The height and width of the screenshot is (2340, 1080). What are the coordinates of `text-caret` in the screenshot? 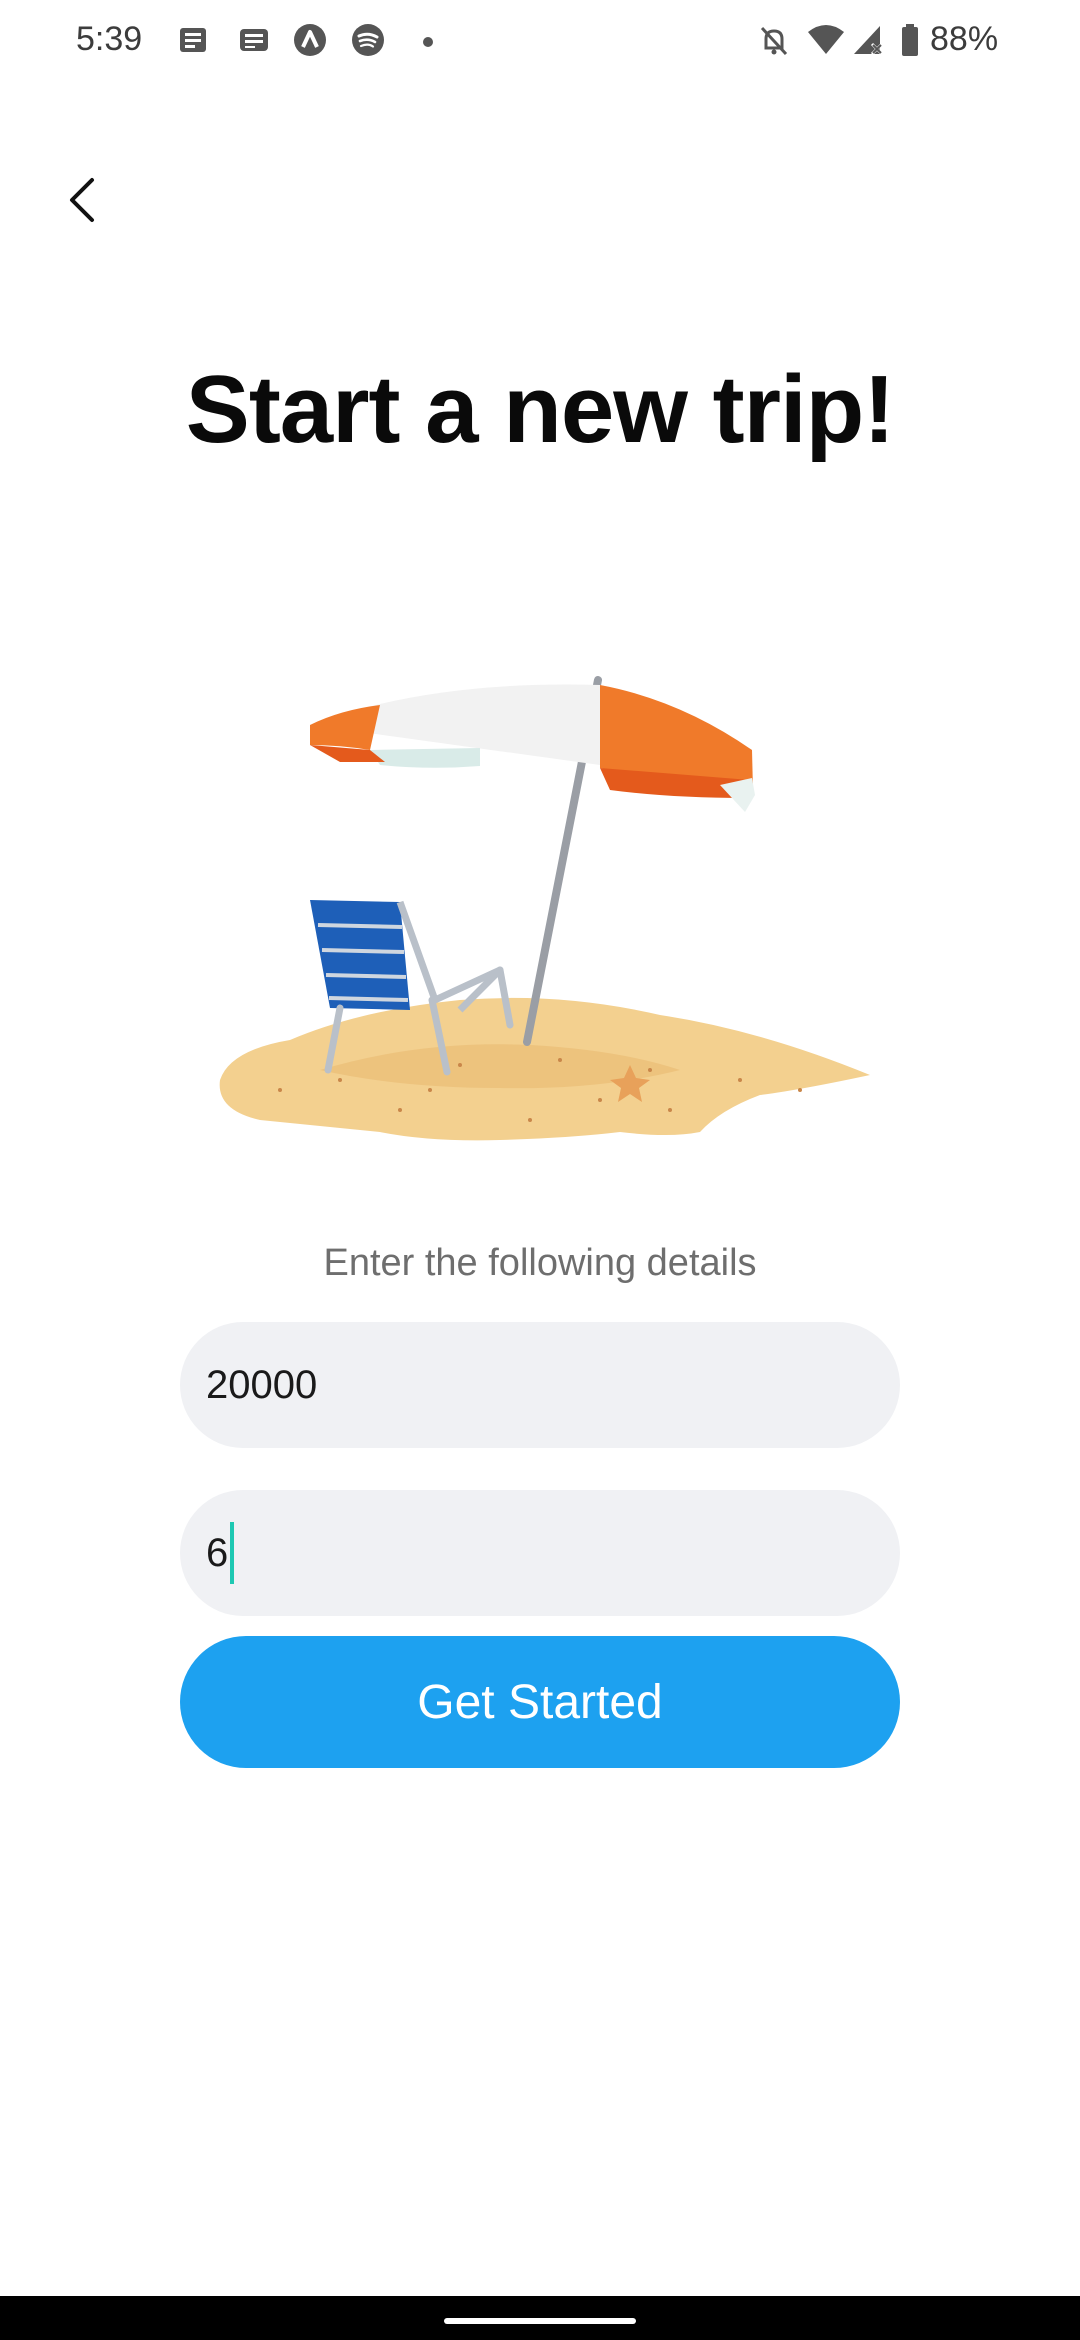 It's located at (232, 1553).